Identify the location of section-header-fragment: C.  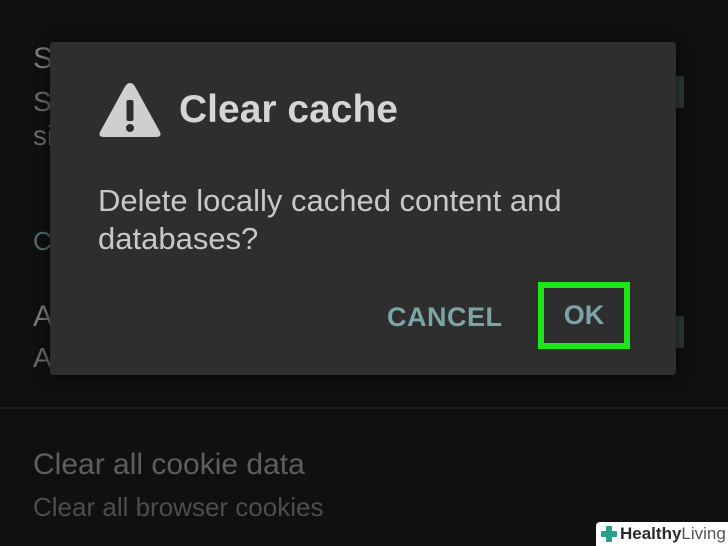
(42, 241).